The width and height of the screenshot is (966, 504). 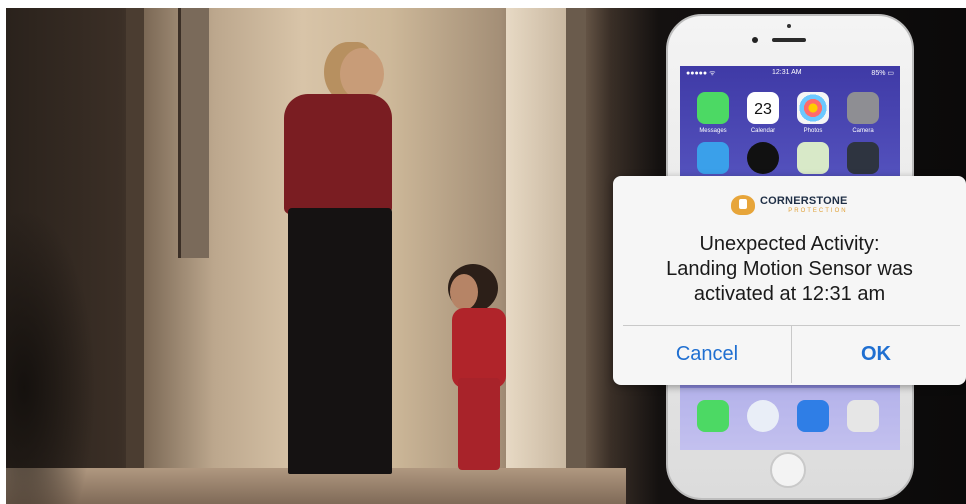 What do you see at coordinates (713, 108) in the screenshot?
I see `messages-icon` at bounding box center [713, 108].